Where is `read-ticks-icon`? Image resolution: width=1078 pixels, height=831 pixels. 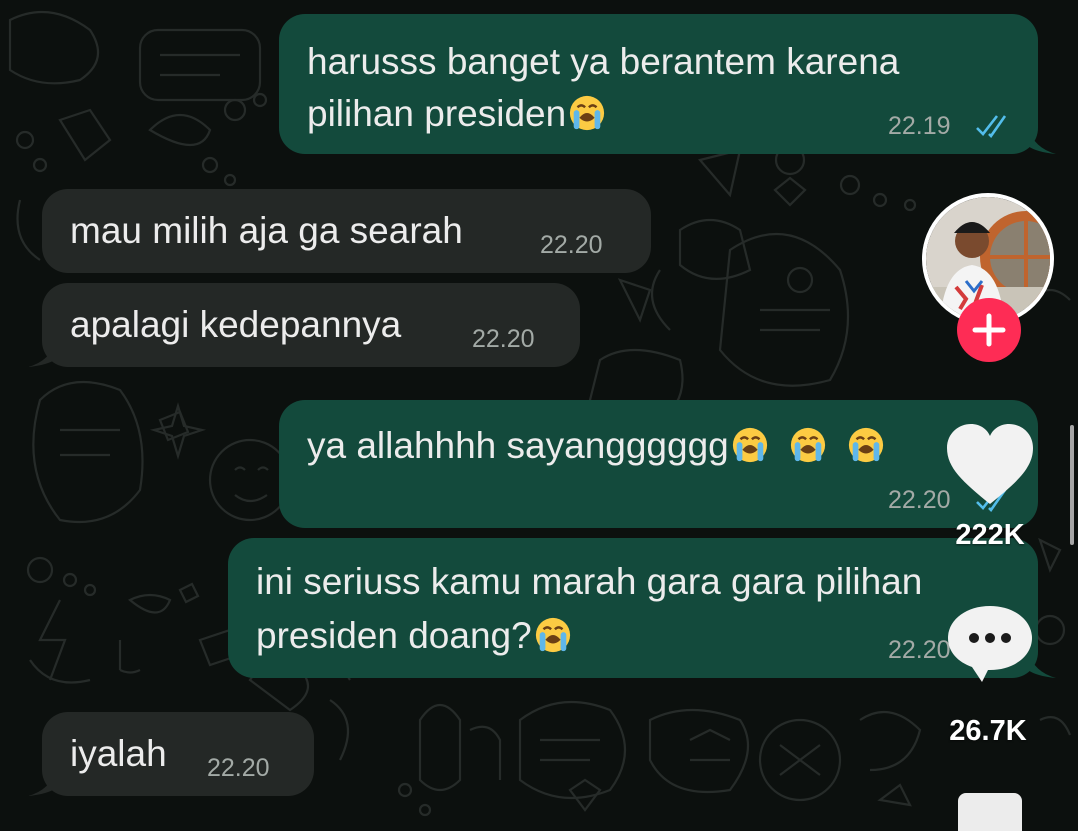
read-ticks-icon is located at coordinates (991, 126).